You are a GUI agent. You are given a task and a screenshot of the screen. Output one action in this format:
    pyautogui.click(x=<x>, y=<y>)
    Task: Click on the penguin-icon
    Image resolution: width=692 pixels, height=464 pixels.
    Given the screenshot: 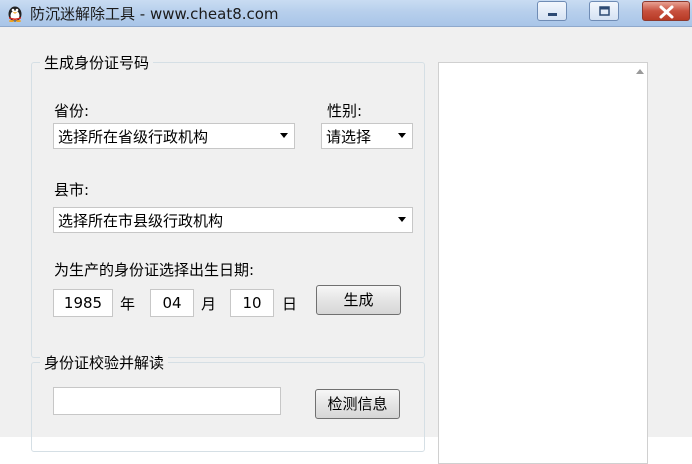 What is the action you would take?
    pyautogui.click(x=15, y=13)
    